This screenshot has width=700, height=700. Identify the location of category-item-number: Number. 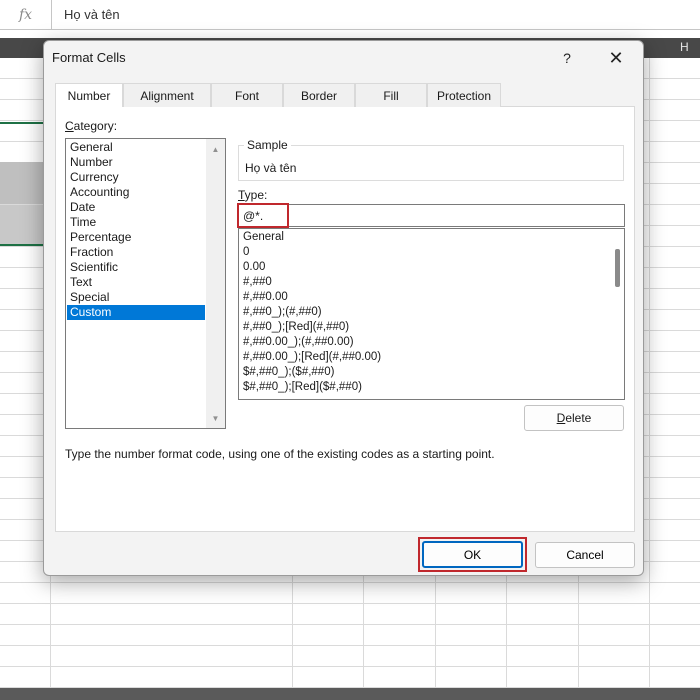
(136, 162).